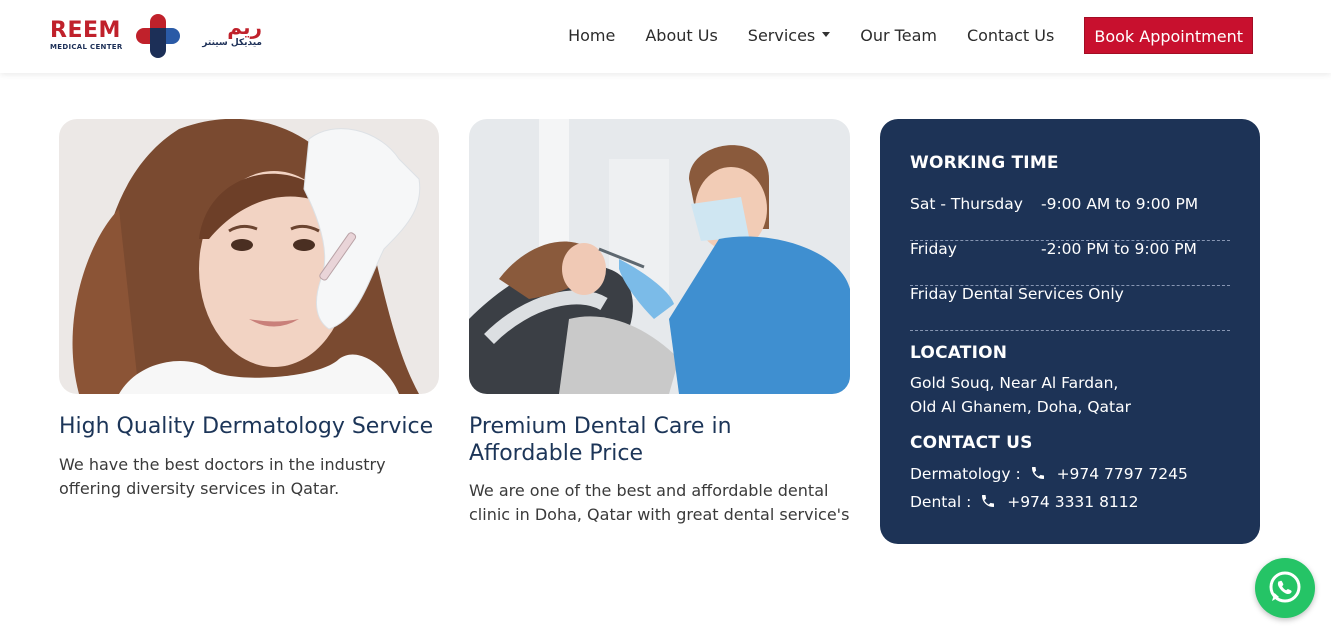  Describe the element at coordinates (1070, 218) in the screenshot. I see `hours-row: Sat - Thursday -9:00 AM to 9:00 PM` at that location.